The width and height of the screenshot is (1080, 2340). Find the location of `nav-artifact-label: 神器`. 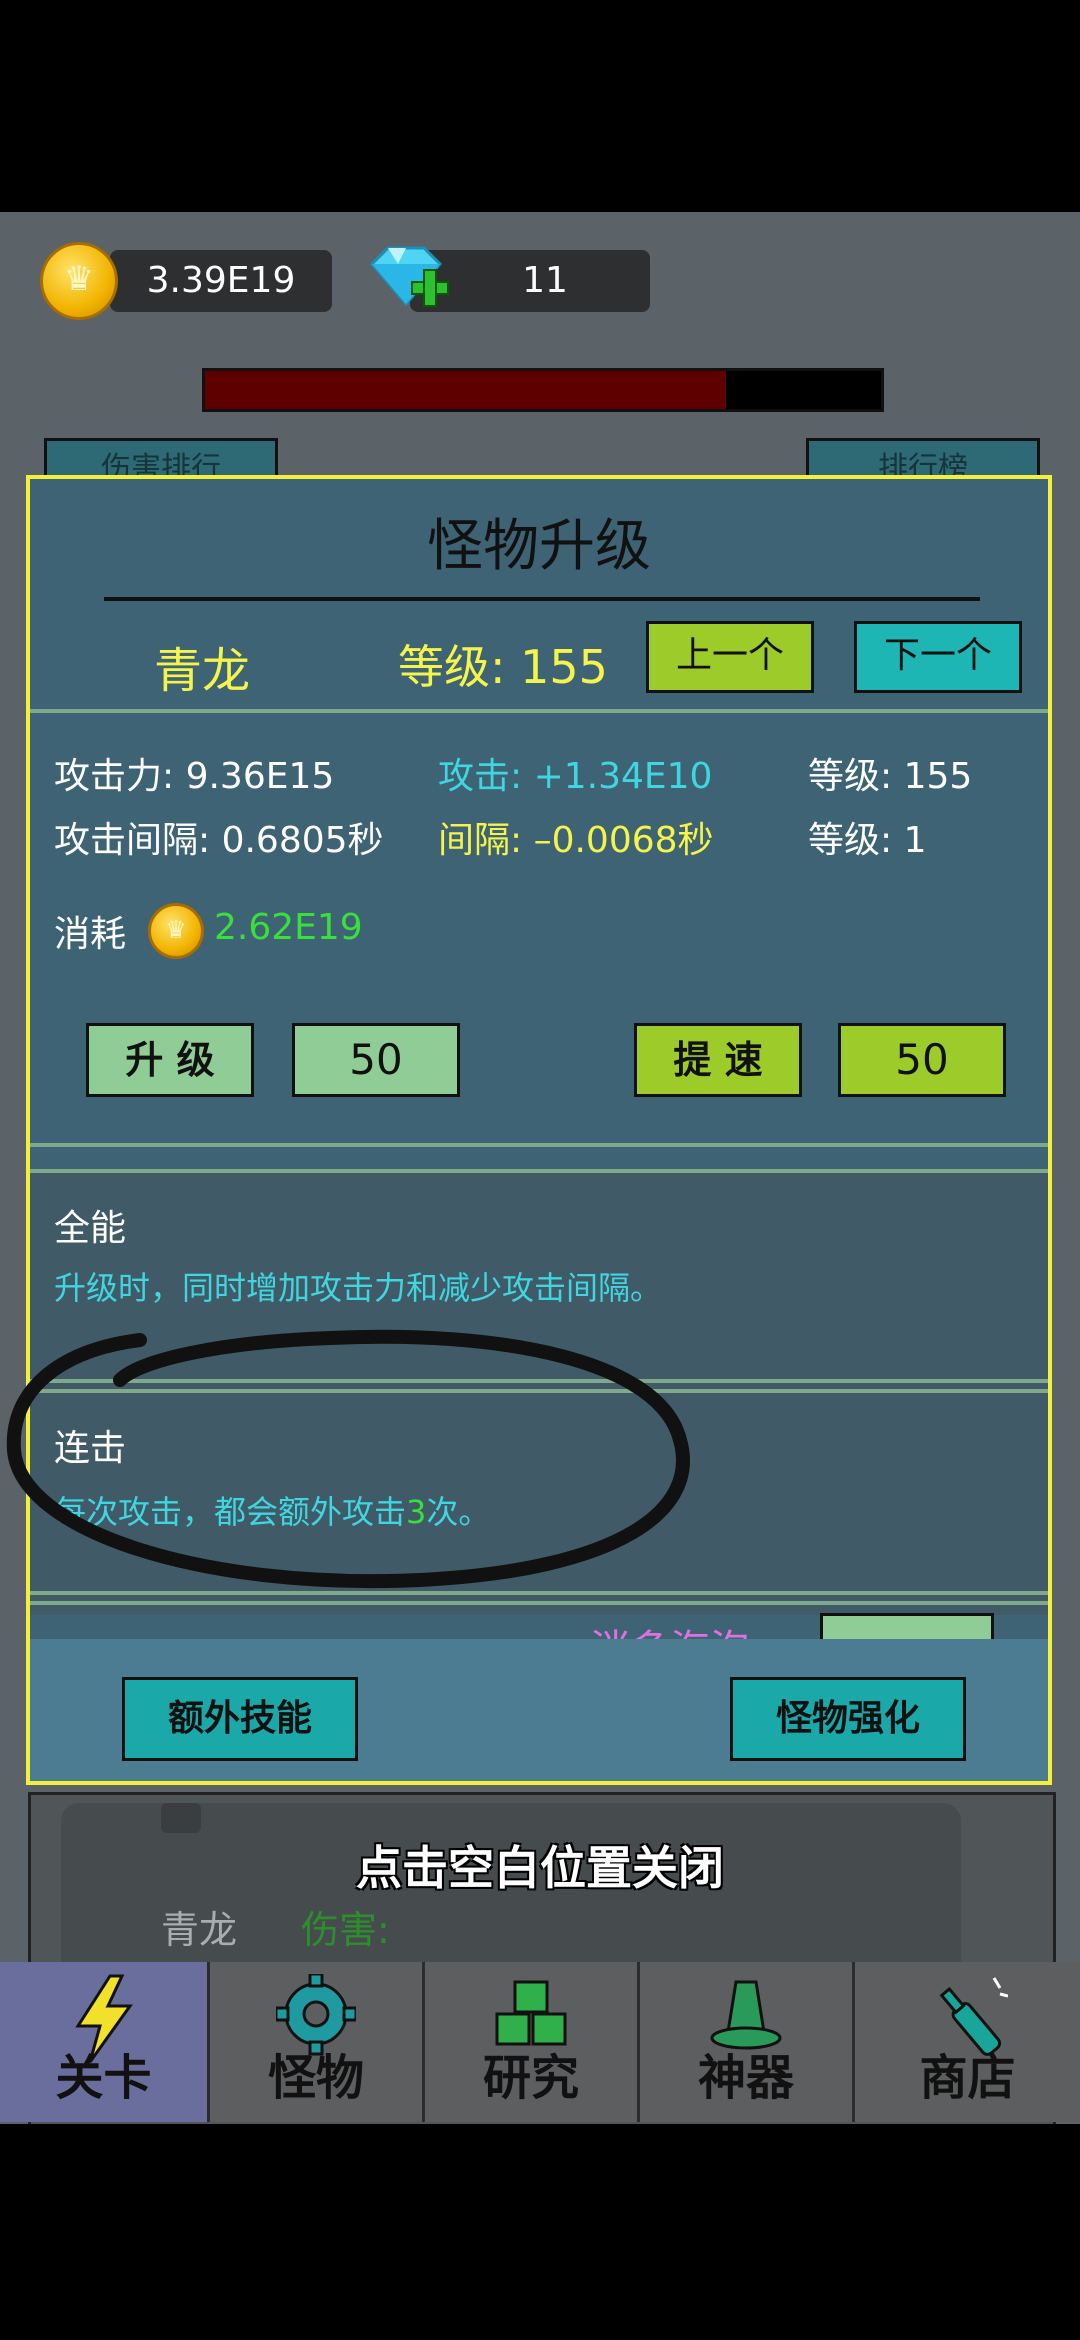

nav-artifact-label: 神器 is located at coordinates (745, 2078).